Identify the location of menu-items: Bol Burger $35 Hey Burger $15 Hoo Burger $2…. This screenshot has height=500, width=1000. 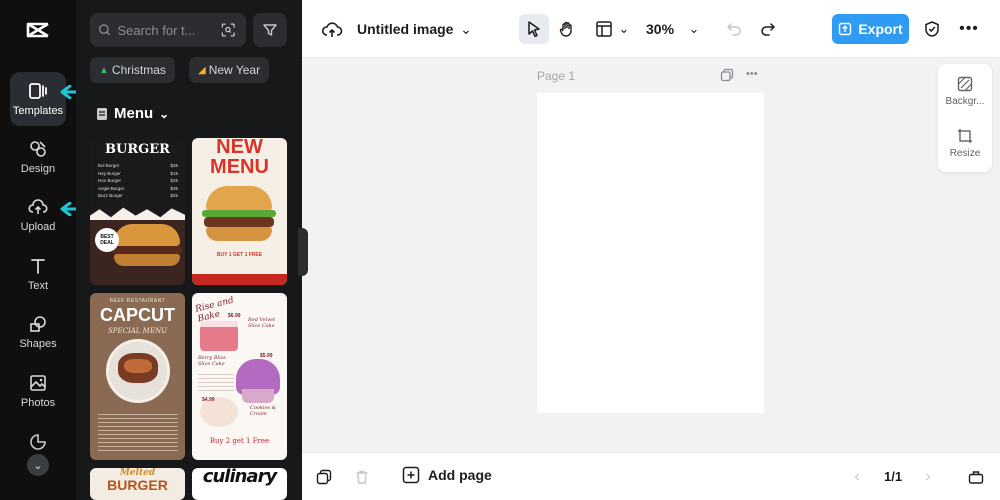
(138, 181).